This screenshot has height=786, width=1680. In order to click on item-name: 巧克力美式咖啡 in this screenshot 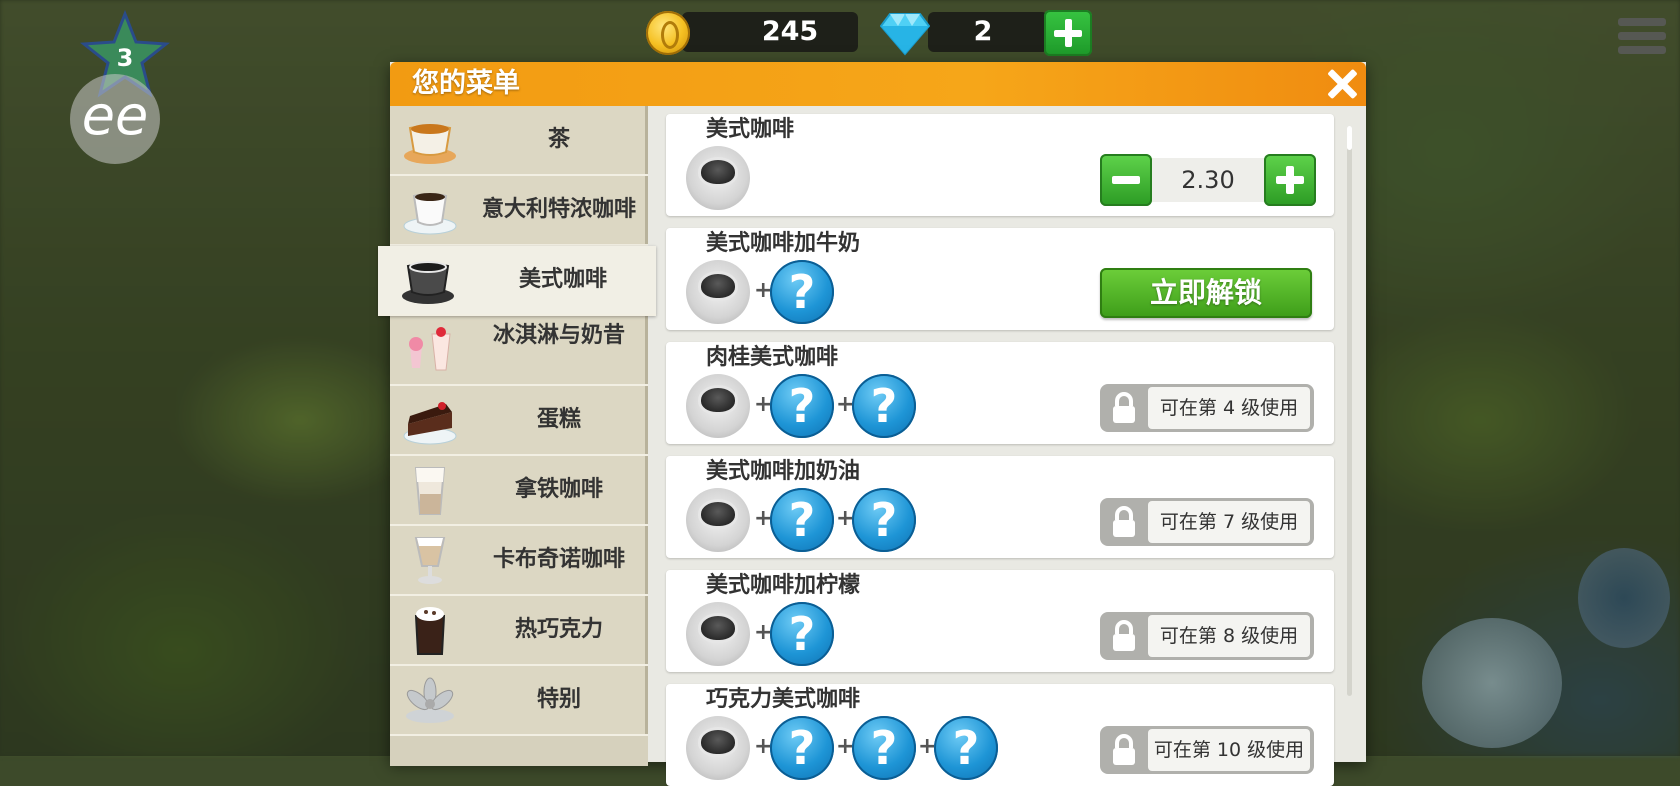, I will do `click(783, 699)`.